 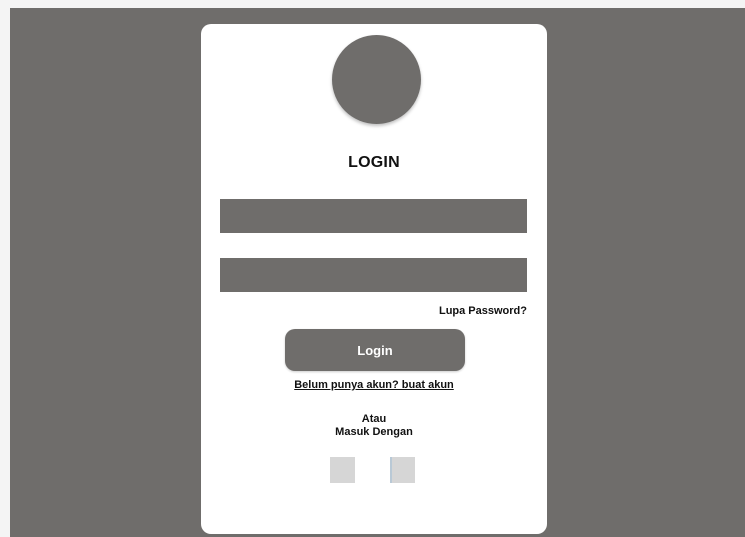 I want to click on password-input, so click(x=373, y=275).